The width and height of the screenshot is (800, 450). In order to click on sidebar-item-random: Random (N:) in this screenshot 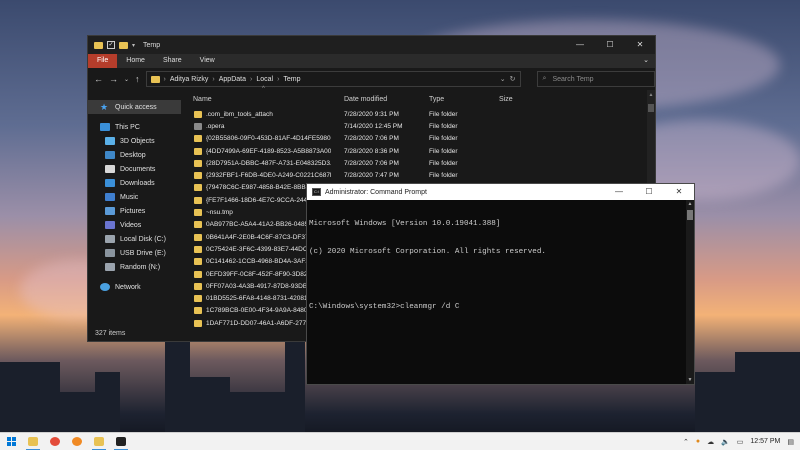, I will do `click(134, 267)`.